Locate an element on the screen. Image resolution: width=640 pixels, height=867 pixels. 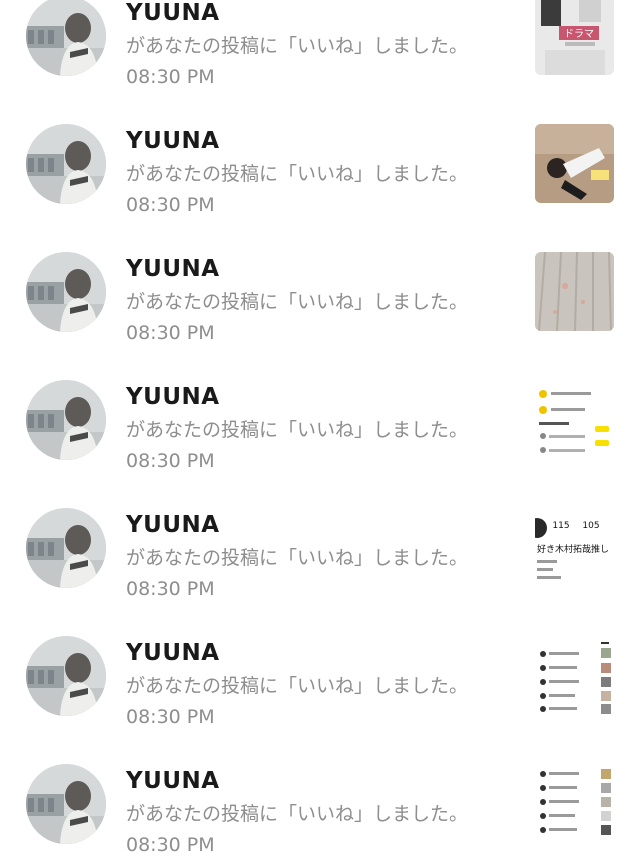
app-list-screenshot-thumbnail-icon is located at coordinates (574, 419).